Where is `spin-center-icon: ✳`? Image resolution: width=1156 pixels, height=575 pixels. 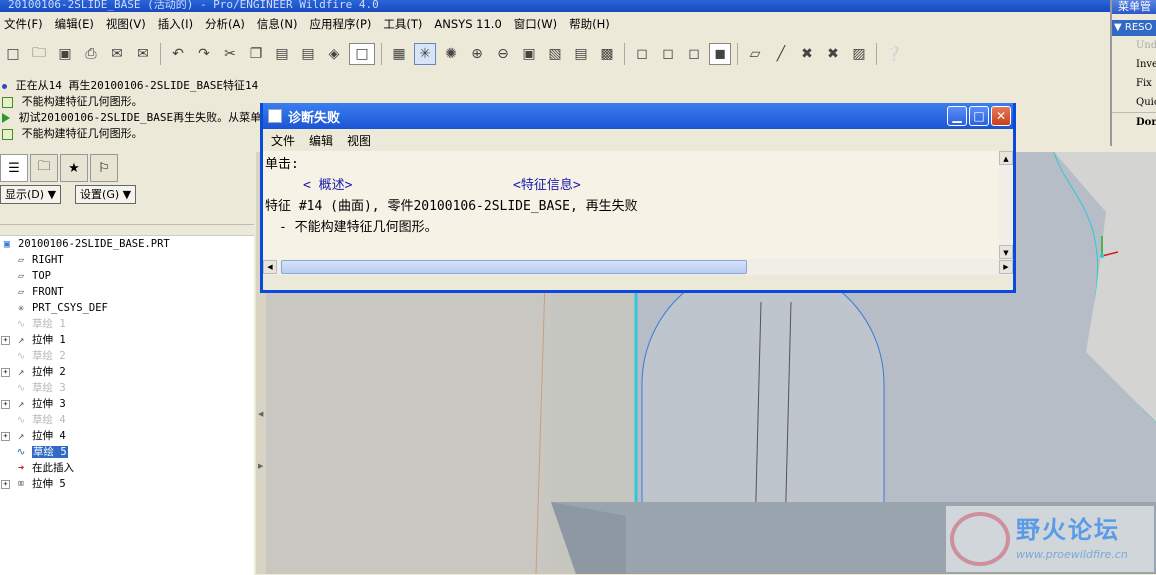 spin-center-icon: ✳ is located at coordinates (425, 54).